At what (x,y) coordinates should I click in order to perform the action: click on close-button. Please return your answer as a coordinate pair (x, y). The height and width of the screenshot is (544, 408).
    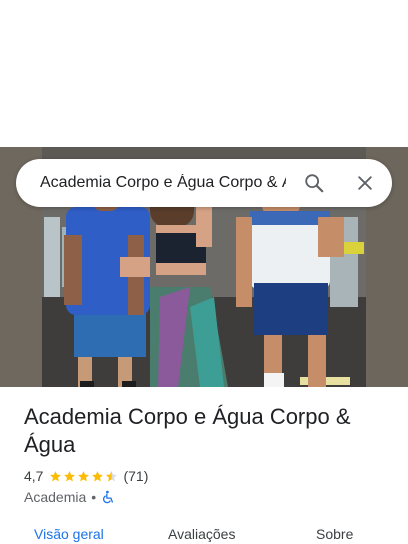
    Looking at the image, I should click on (365, 183).